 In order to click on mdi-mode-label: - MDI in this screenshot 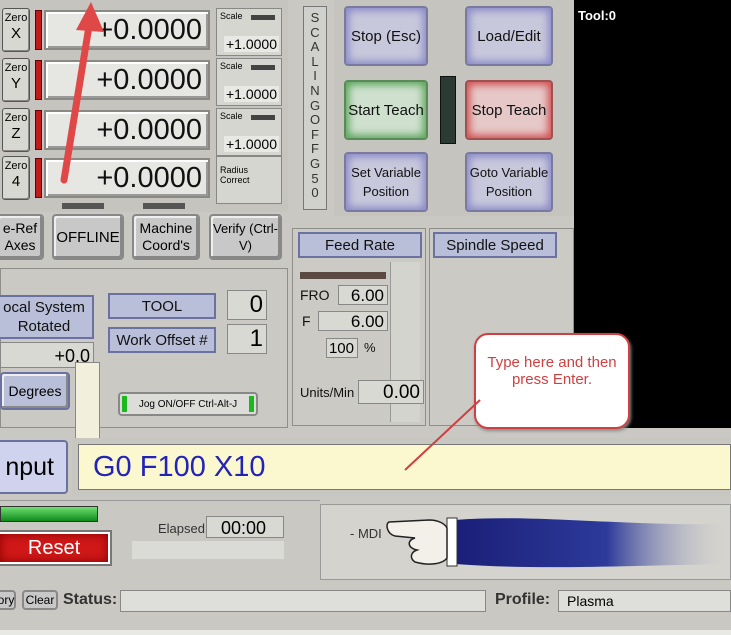, I will do `click(366, 533)`.